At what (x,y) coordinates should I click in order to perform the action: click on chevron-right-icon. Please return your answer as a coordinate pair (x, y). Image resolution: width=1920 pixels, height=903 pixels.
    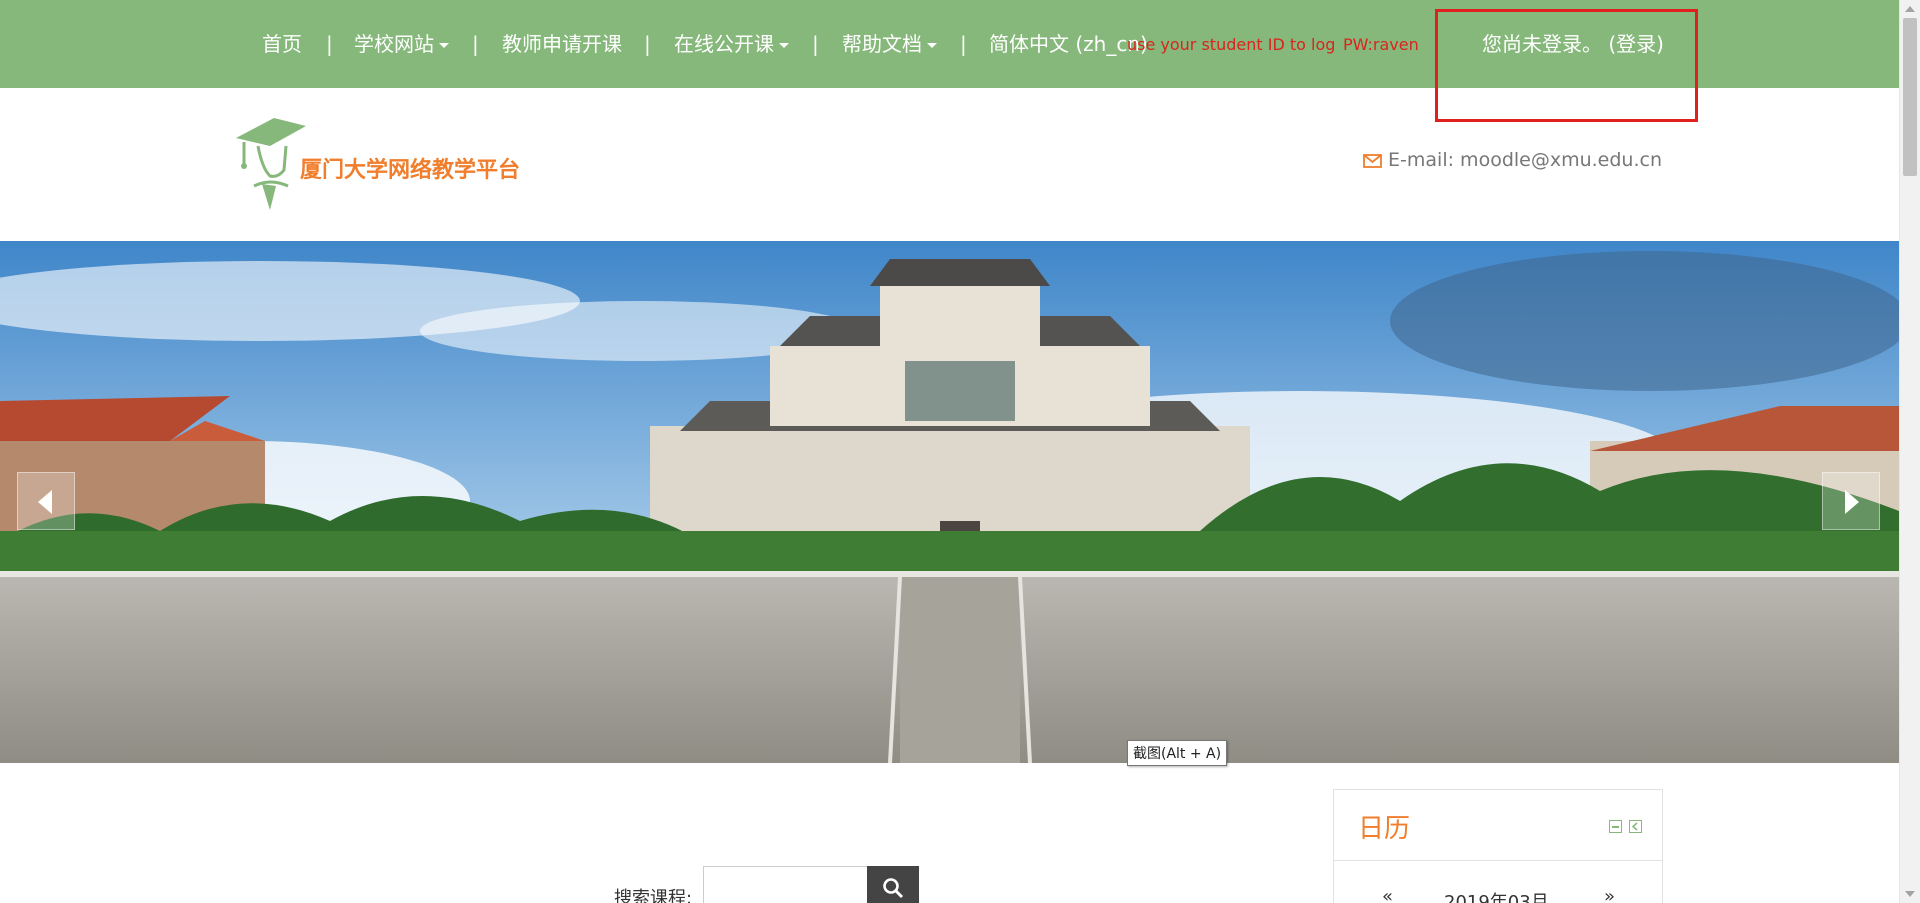
    Looking at the image, I should click on (1852, 502).